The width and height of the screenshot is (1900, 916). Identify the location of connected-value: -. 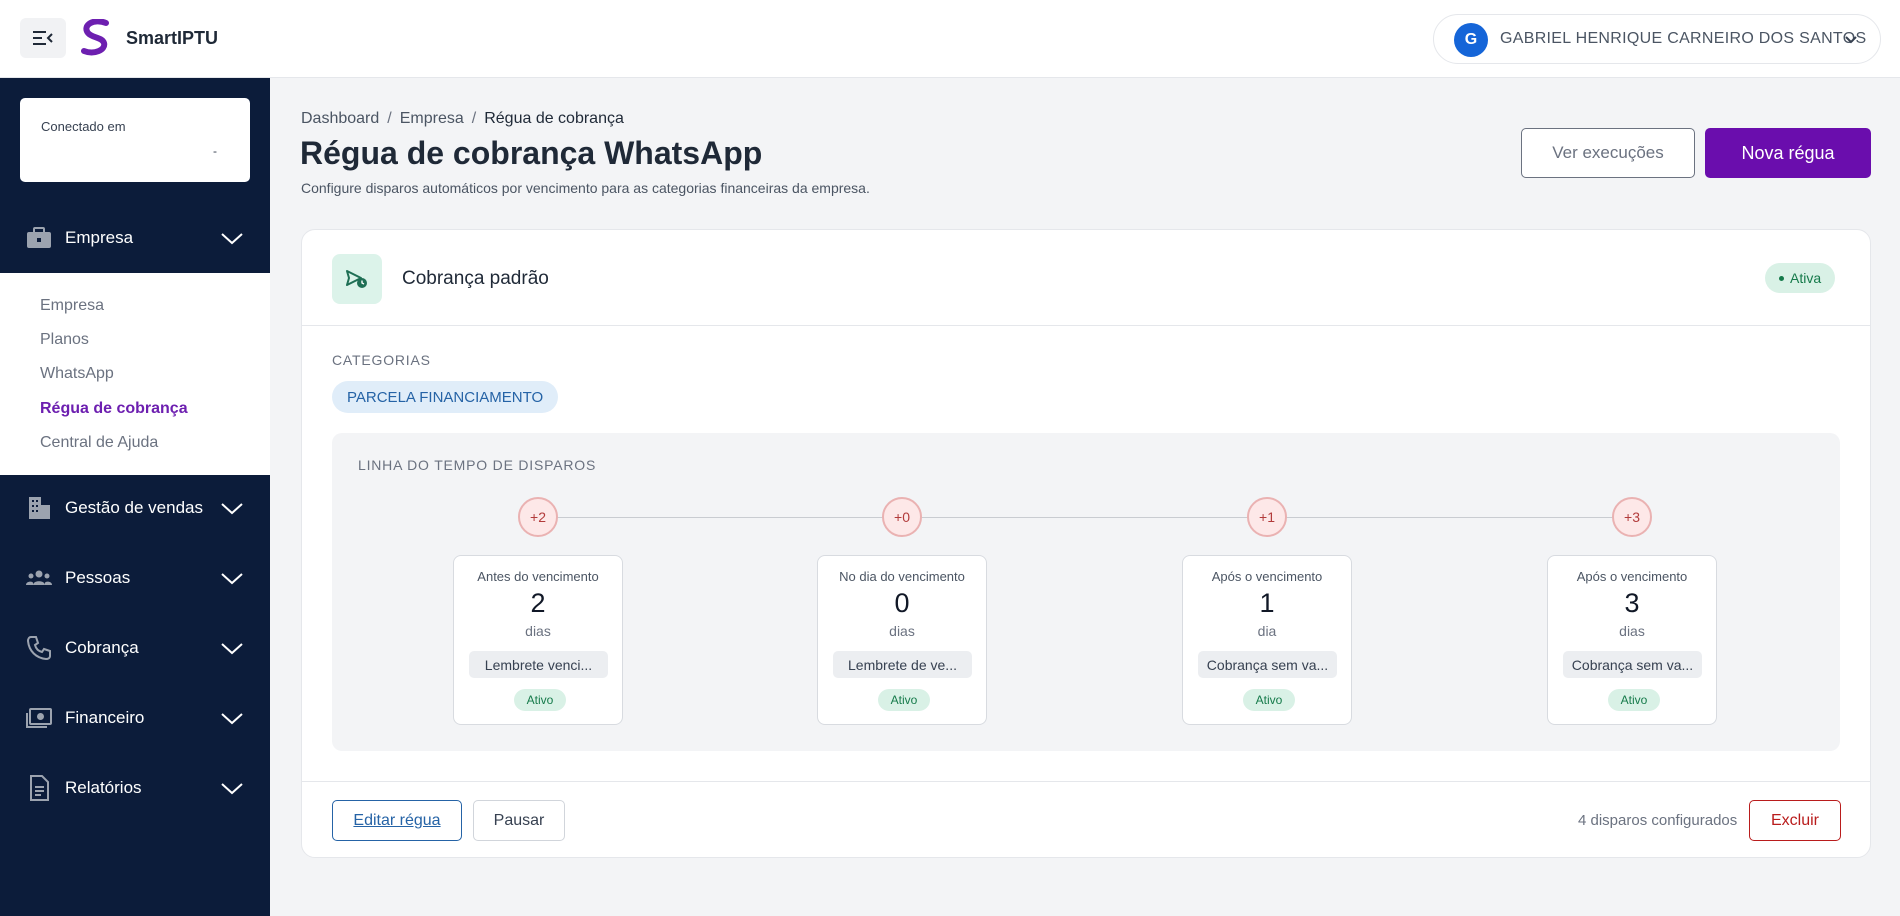
(215, 151).